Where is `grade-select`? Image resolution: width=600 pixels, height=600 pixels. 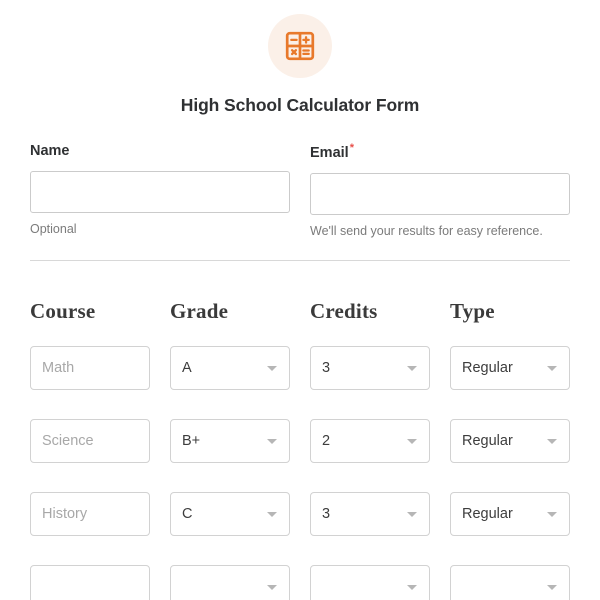
grade-select is located at coordinates (230, 582).